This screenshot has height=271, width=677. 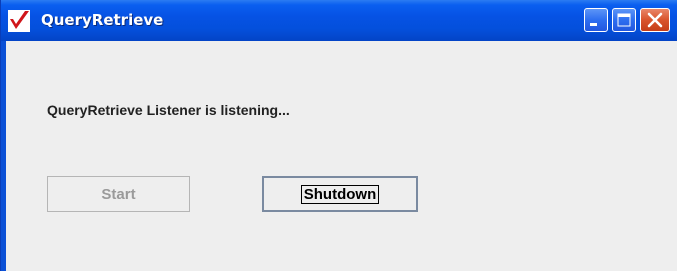 I want to click on window-title: QueryRetrieve, so click(x=102, y=20).